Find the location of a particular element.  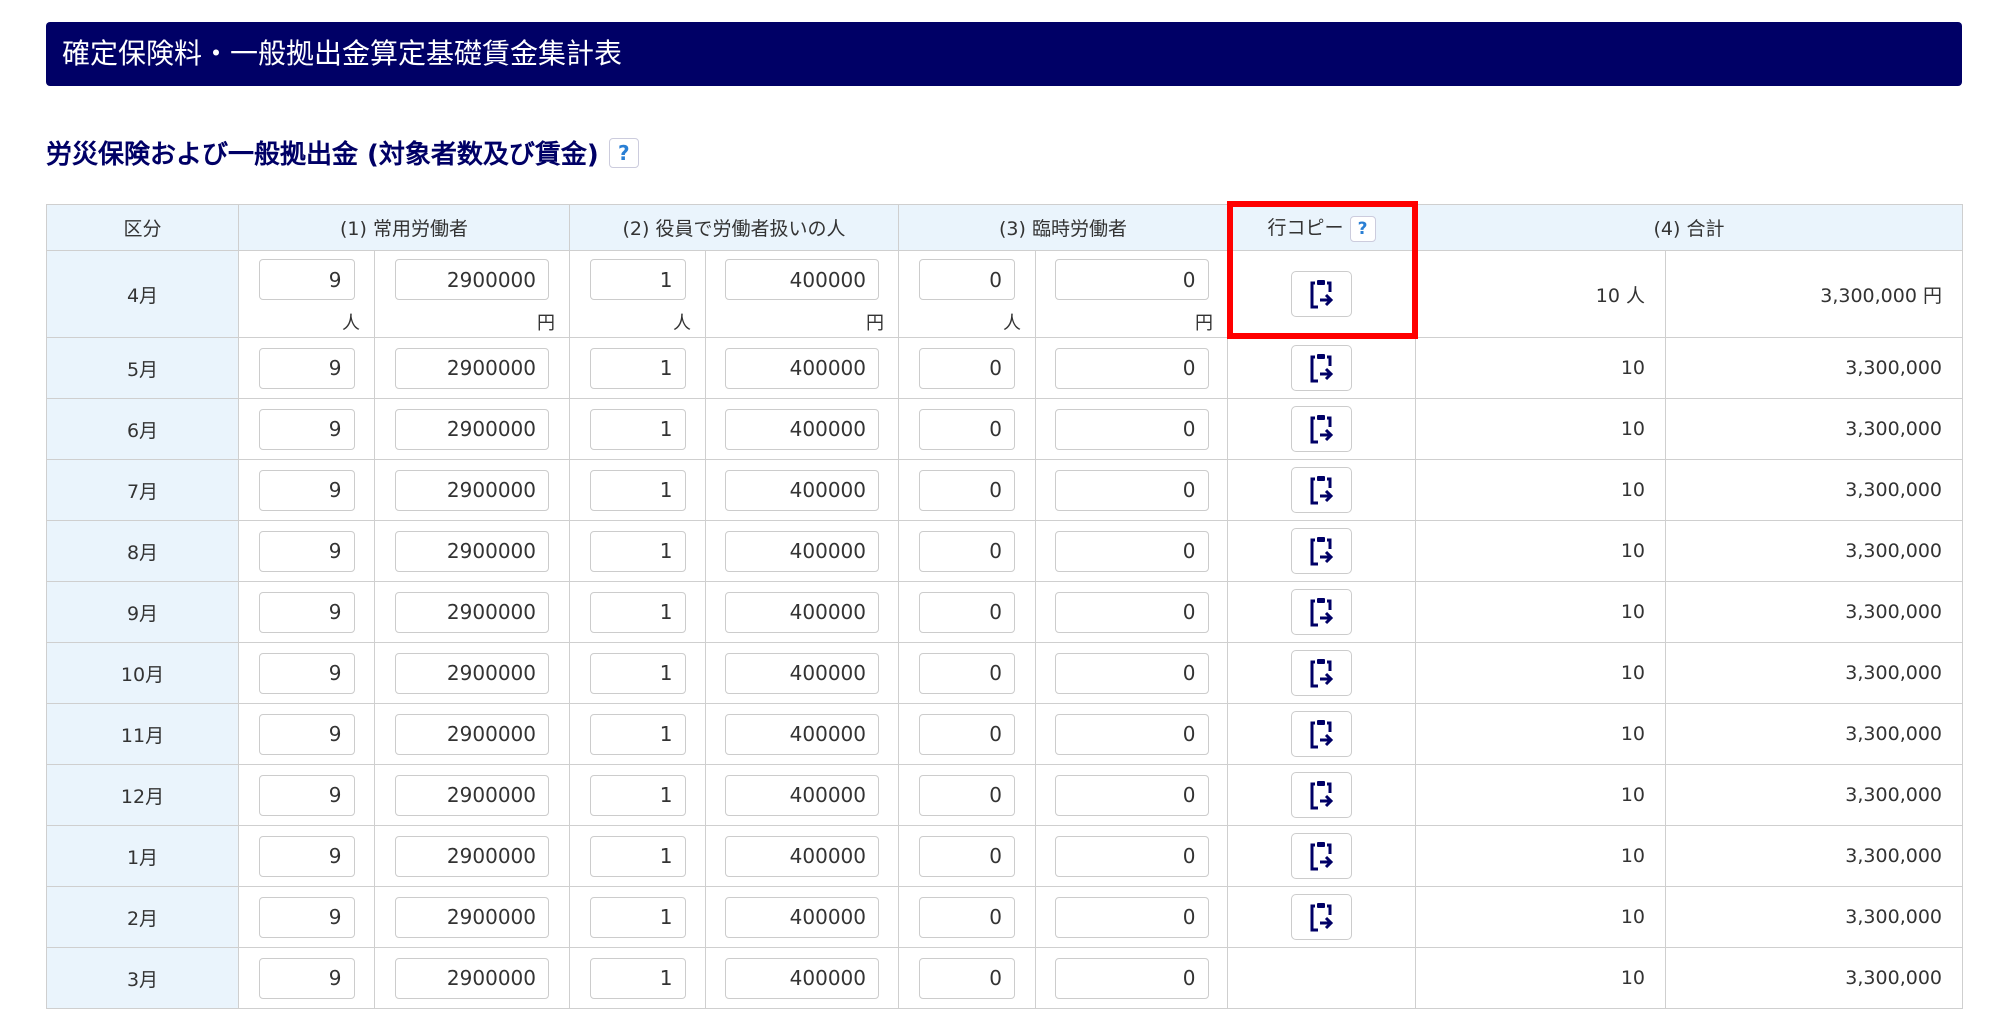

officer-count-cell is located at coordinates (637, 734).